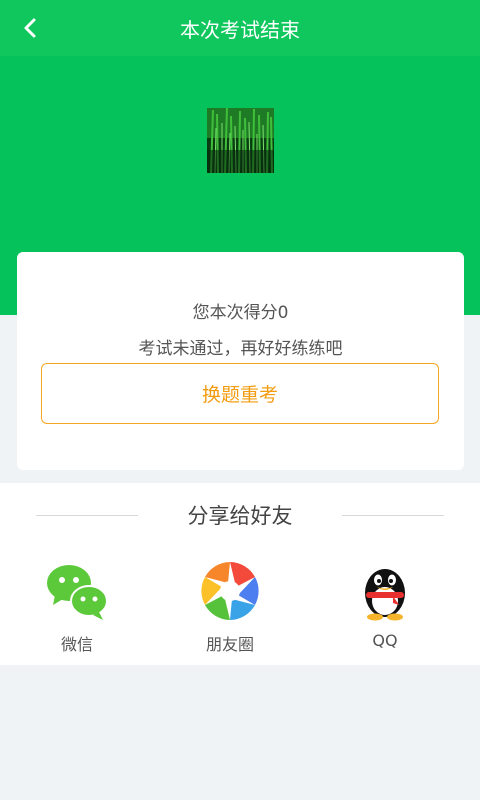  I want to click on back-button, so click(30, 28).